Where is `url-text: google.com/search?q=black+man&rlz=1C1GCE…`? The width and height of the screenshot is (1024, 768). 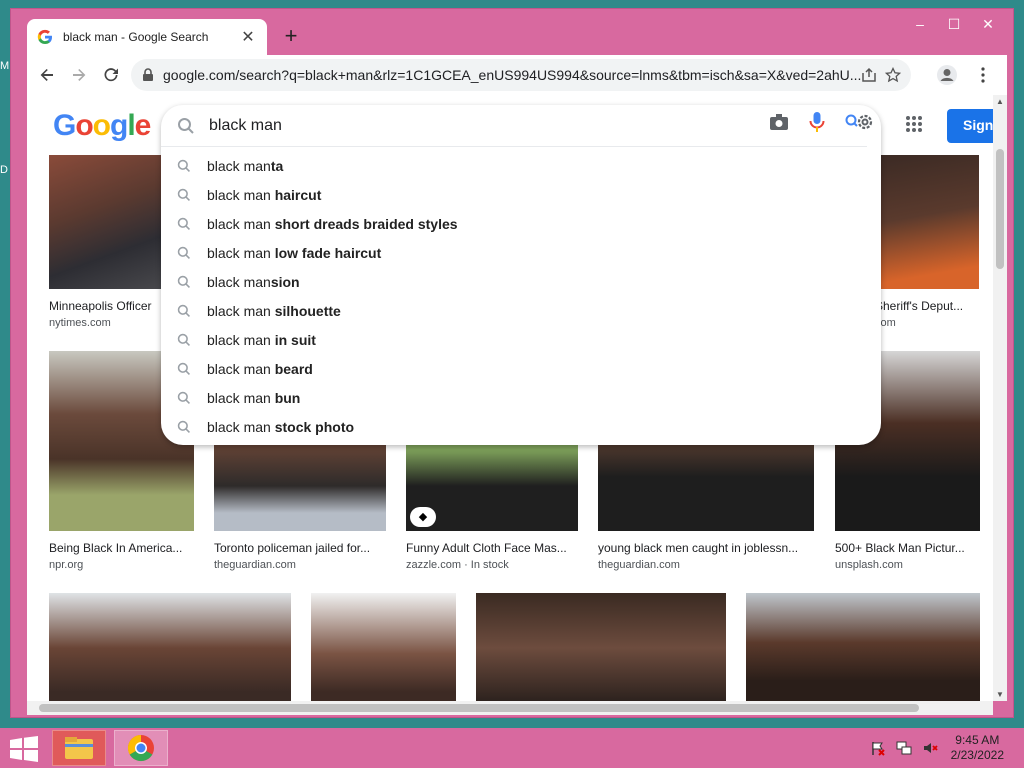
url-text: google.com/search?q=black+man&rlz=1C1GCE… is located at coordinates (512, 75).